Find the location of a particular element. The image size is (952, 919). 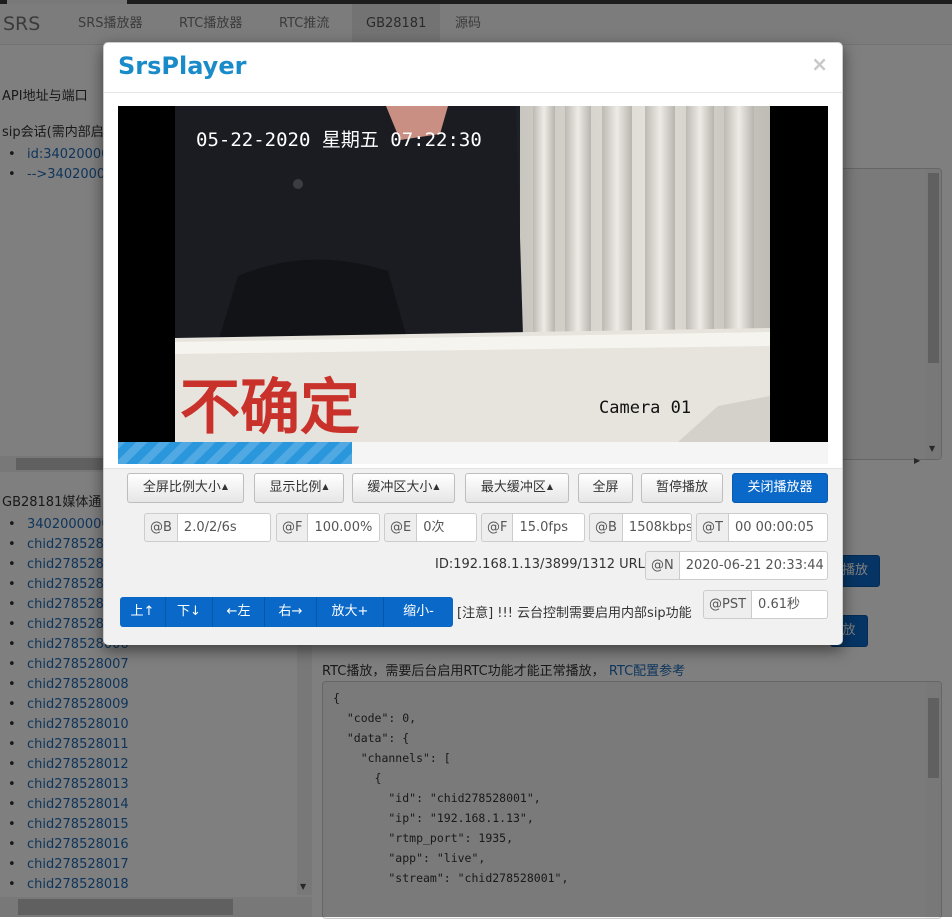

video-timestamp: 05-22-2020 星期五 07:22:30 is located at coordinates (339, 140).